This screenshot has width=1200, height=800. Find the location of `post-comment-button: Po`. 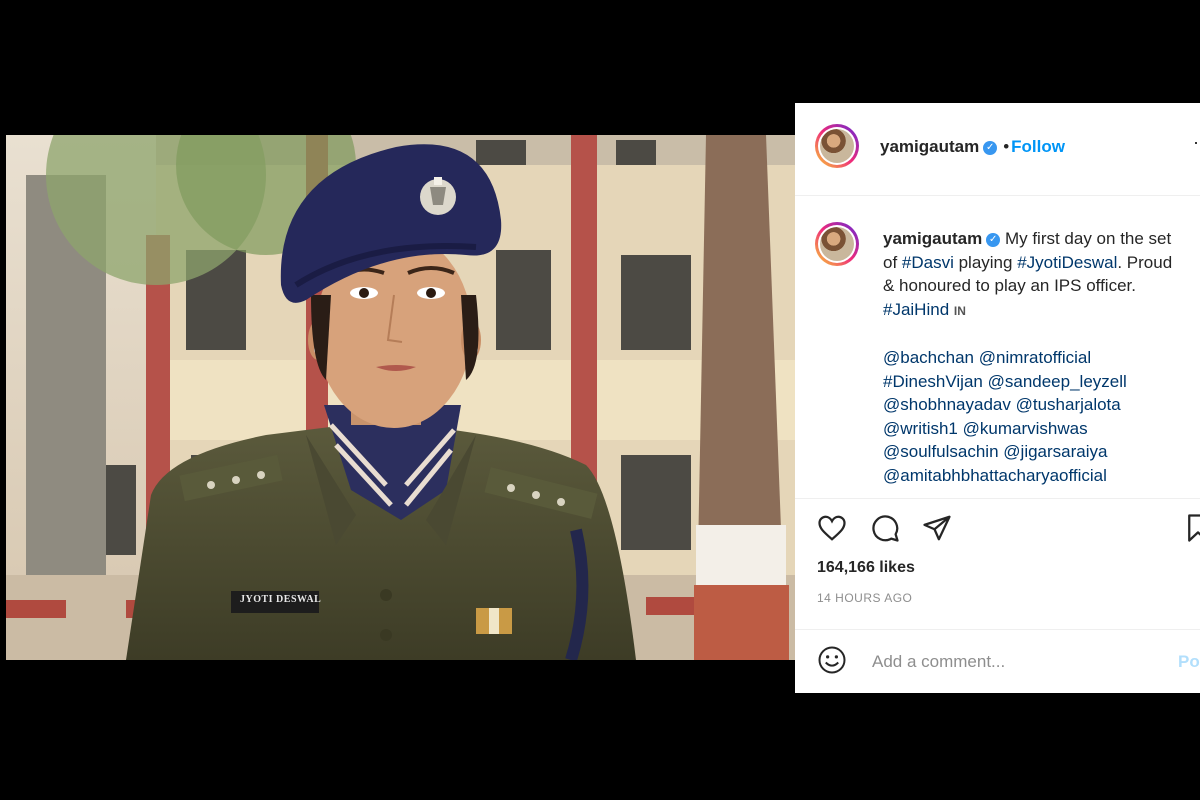

post-comment-button: Po is located at coordinates (1189, 662).